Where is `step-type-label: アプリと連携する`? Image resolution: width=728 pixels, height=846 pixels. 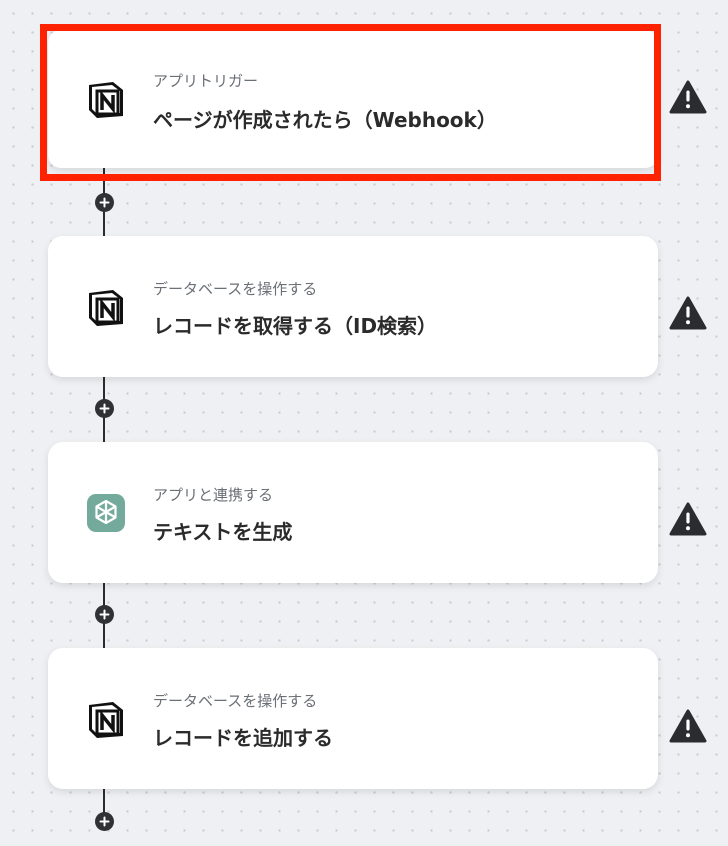 step-type-label: アプリと連携する is located at coordinates (213, 495).